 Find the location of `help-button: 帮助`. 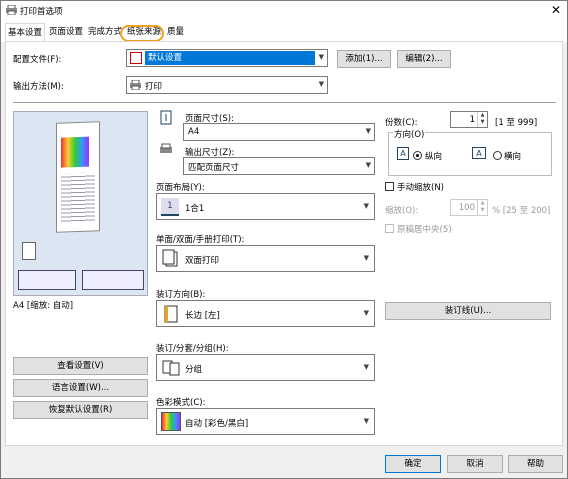

help-button: 帮助 is located at coordinates (535, 464).